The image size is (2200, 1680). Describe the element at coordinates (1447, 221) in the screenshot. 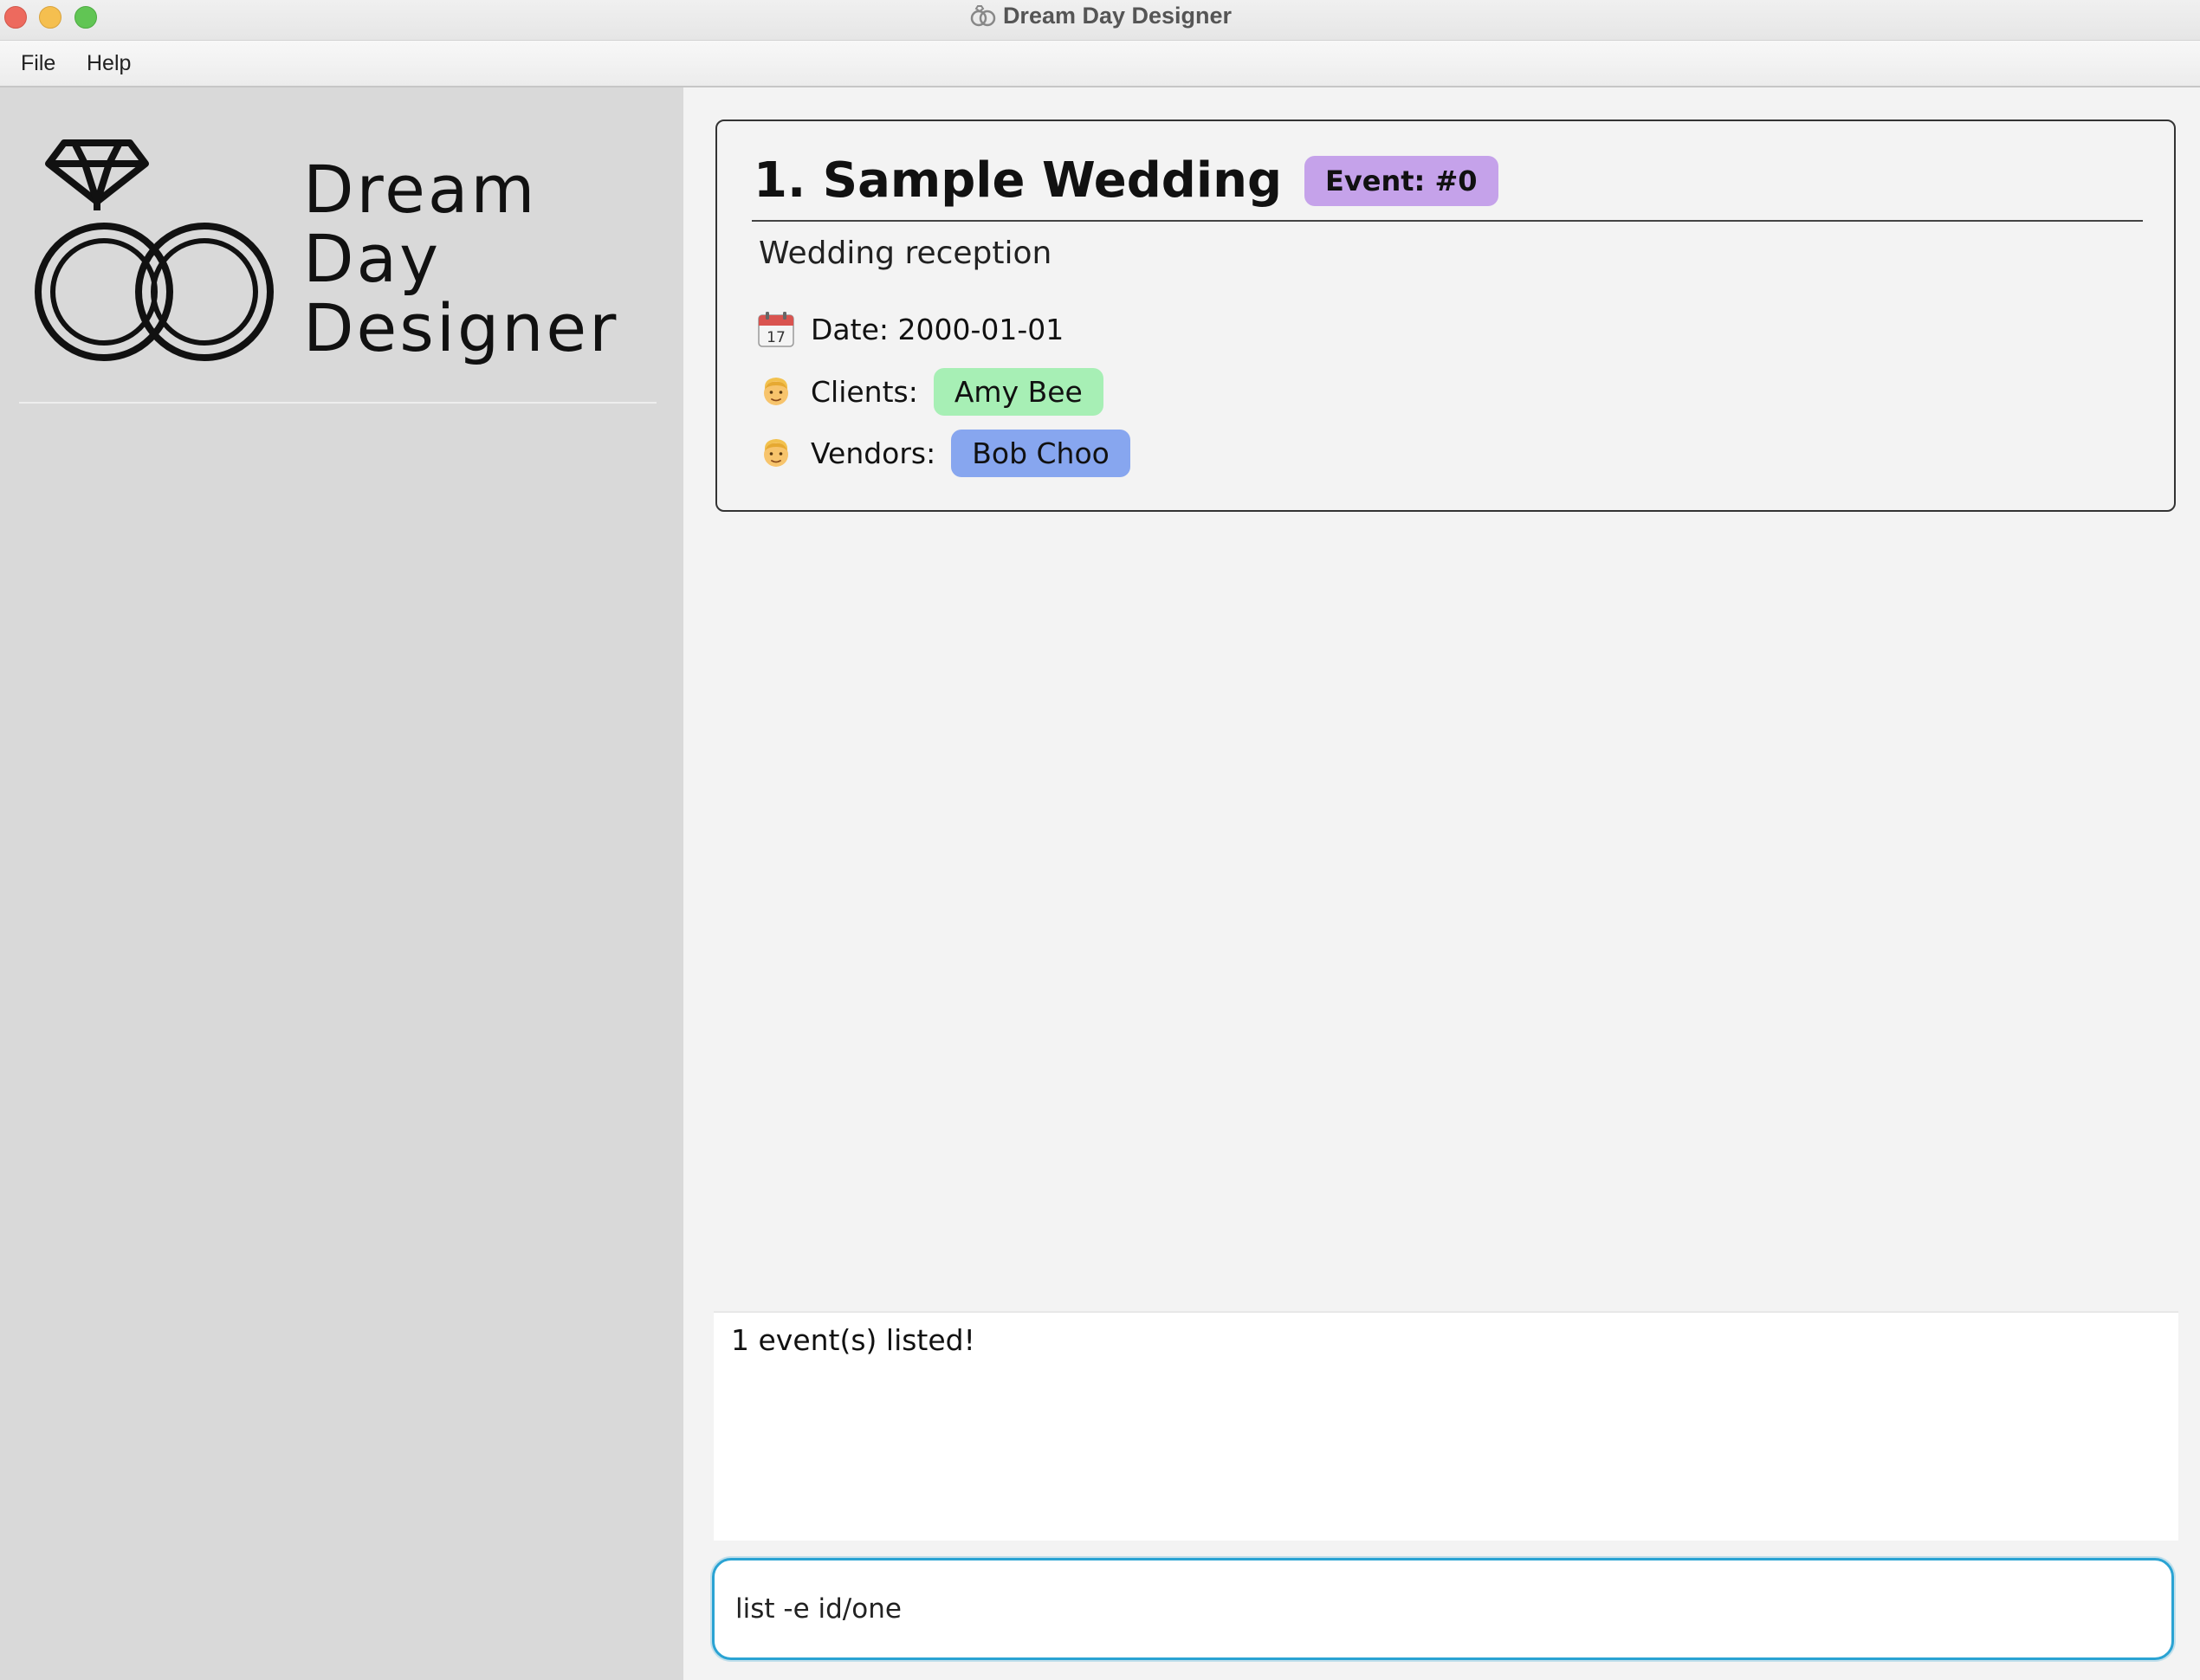

I see `event-divider` at that location.